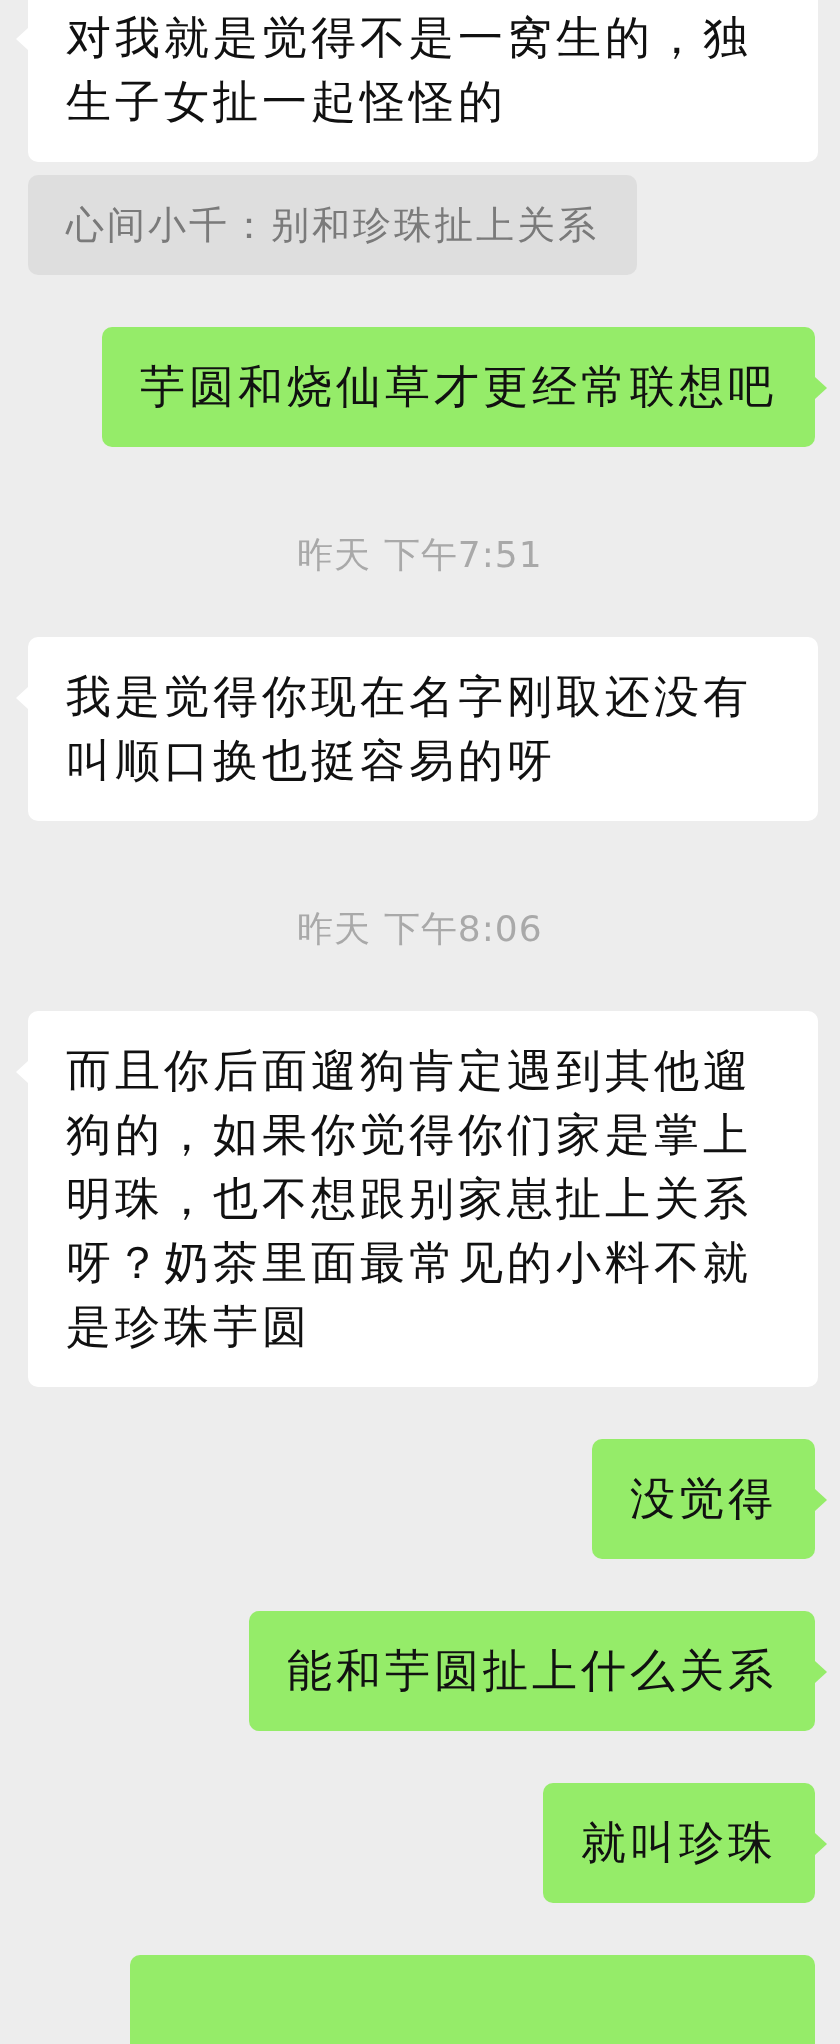 This screenshot has height=2044, width=840. I want to click on timestamp: 昨天 下午8:06, so click(420, 929).